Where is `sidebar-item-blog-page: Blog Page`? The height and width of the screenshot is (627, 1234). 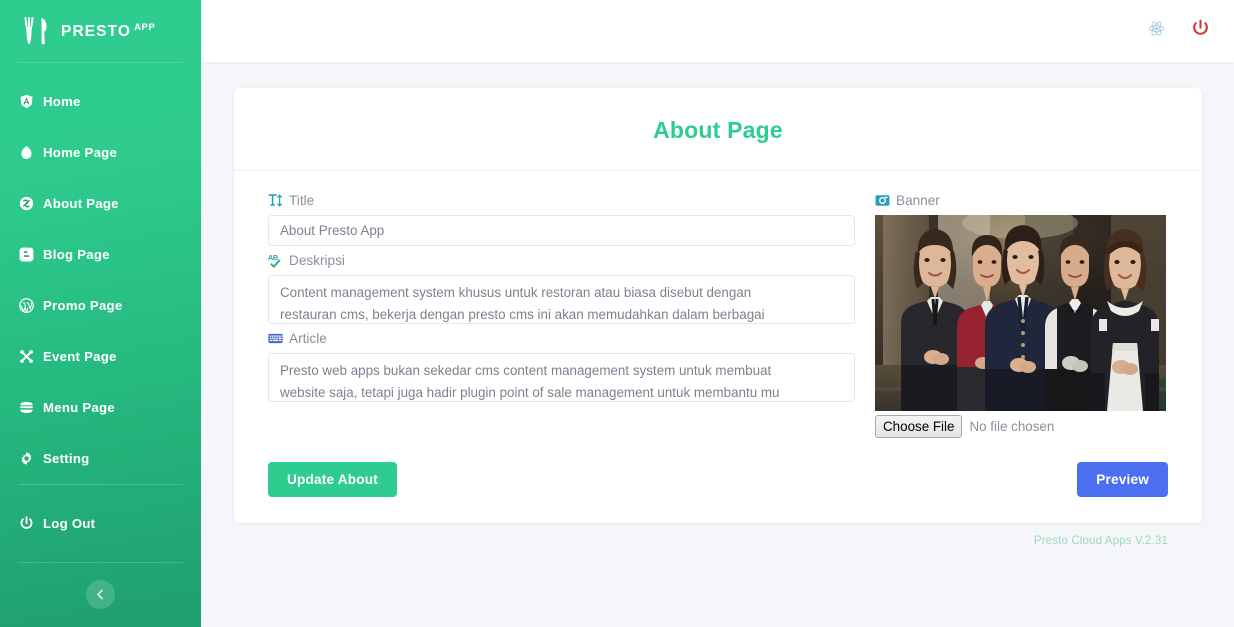
sidebar-item-blog-page: Blog Page is located at coordinates (100, 254).